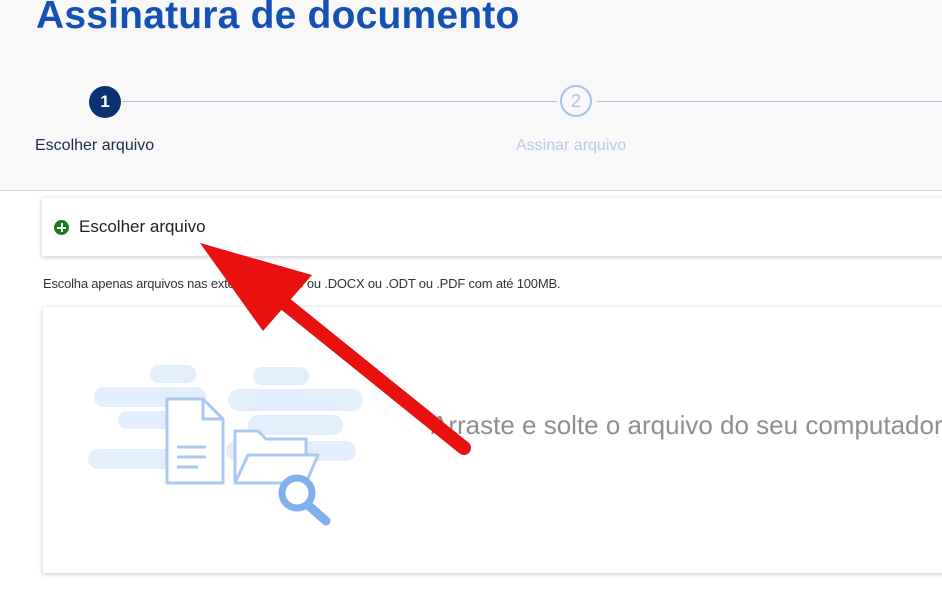  I want to click on dropzone-illustration, so click(225, 445).